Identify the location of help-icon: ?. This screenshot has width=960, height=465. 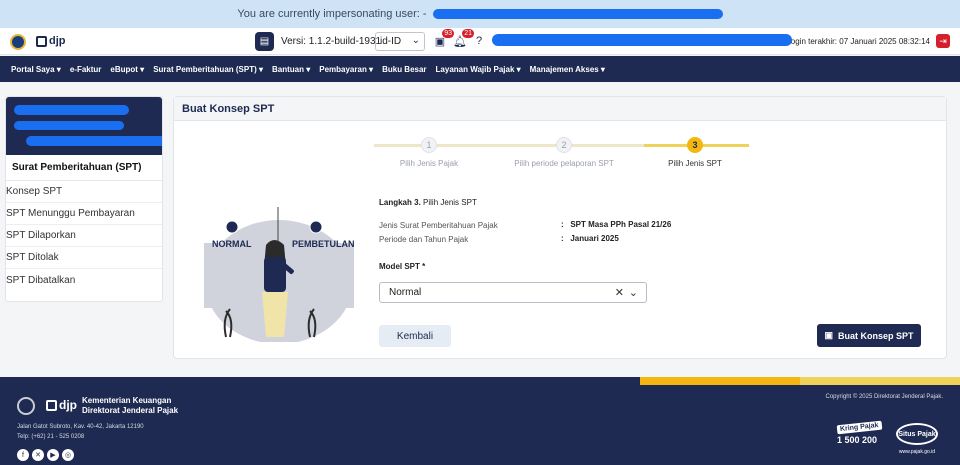
(479, 41).